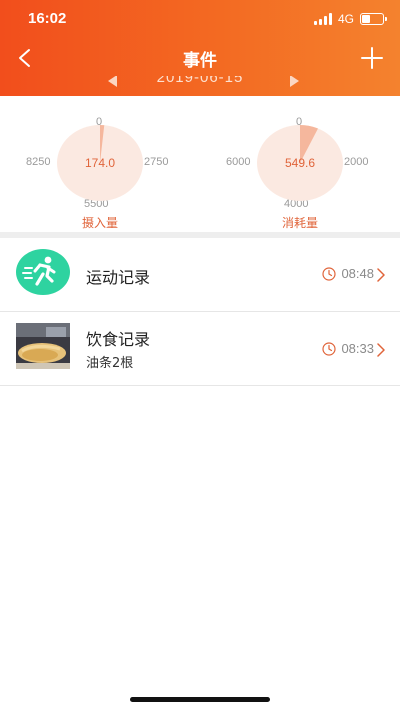 The image size is (400, 711). I want to click on list-item-diet: 饮食记录 油条2根 08:33, so click(200, 349).